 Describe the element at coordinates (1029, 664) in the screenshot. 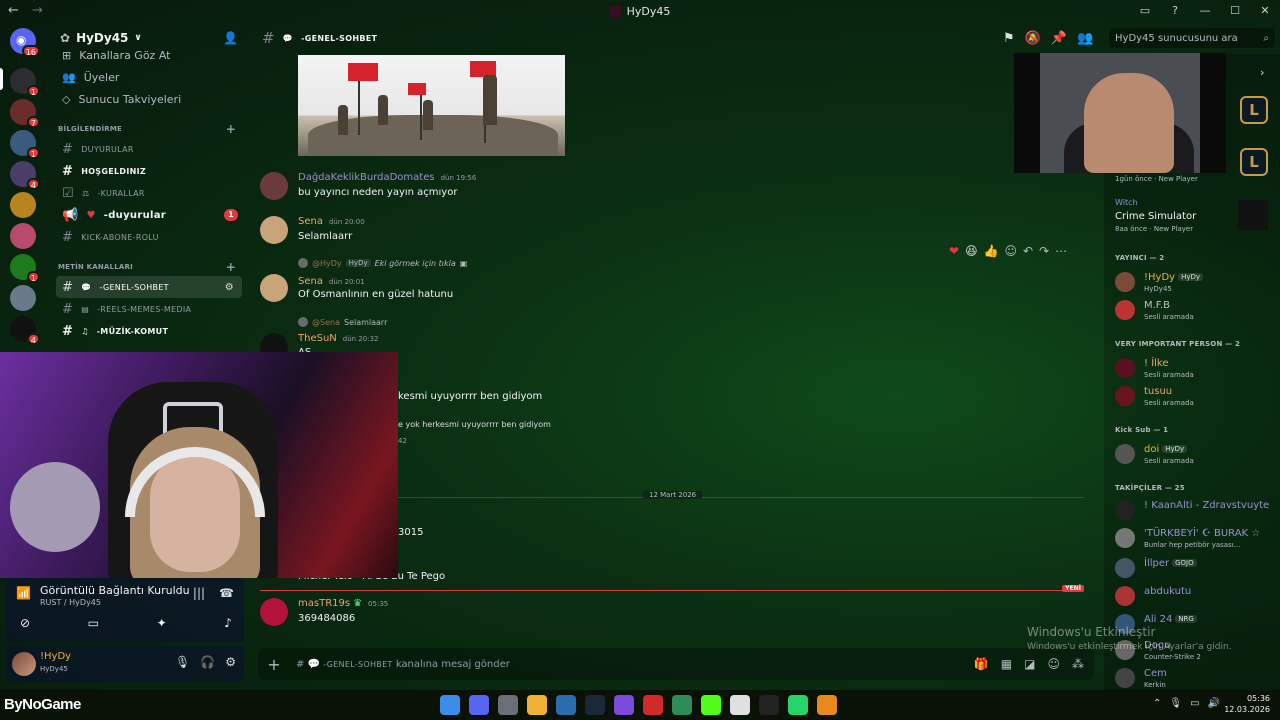

I see `sticker-icon: ◪` at that location.